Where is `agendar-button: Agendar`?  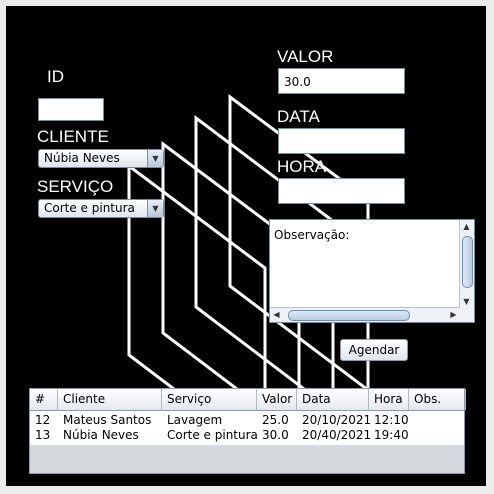
agendar-button: Agendar is located at coordinates (374, 350).